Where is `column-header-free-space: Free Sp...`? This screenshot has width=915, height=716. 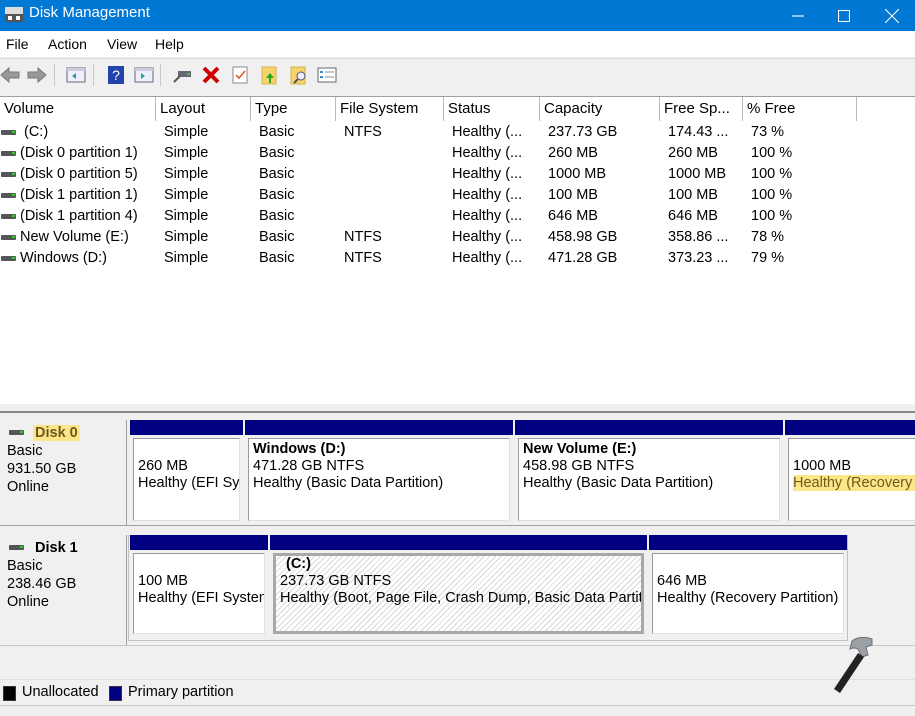
column-header-free-space: Free Sp... is located at coordinates (701, 109).